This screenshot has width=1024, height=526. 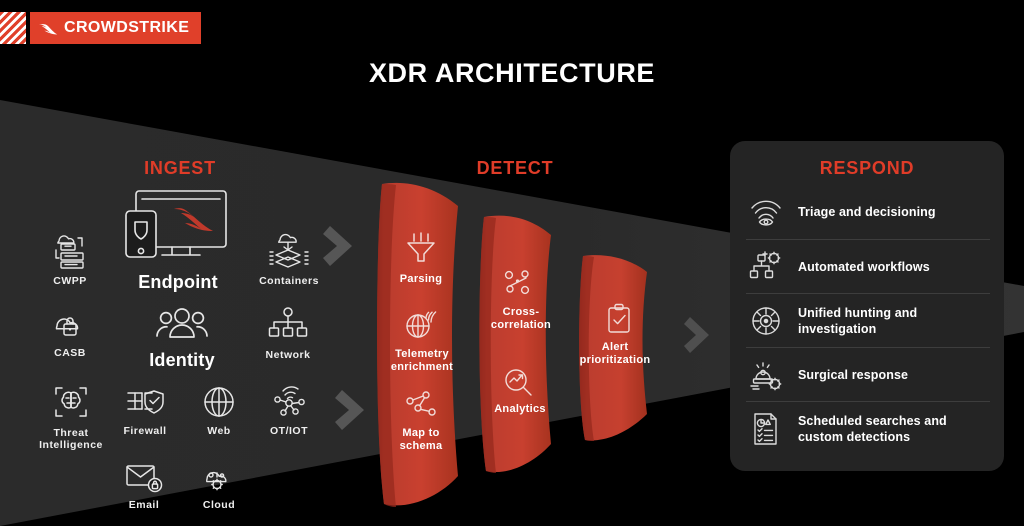 I want to click on detect-step-label: Cross-correlation, so click(x=521, y=319).